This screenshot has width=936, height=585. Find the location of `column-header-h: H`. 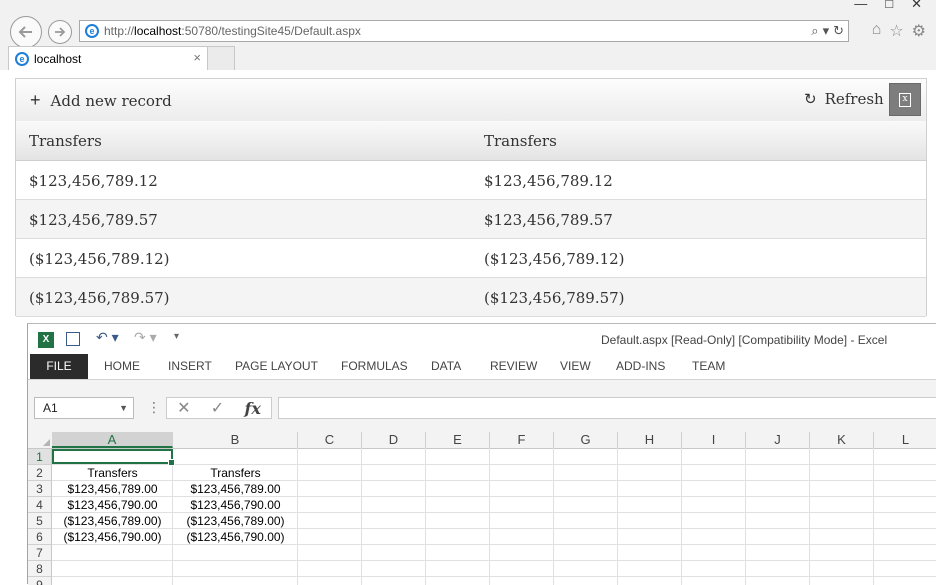

column-header-h: H is located at coordinates (650, 440).